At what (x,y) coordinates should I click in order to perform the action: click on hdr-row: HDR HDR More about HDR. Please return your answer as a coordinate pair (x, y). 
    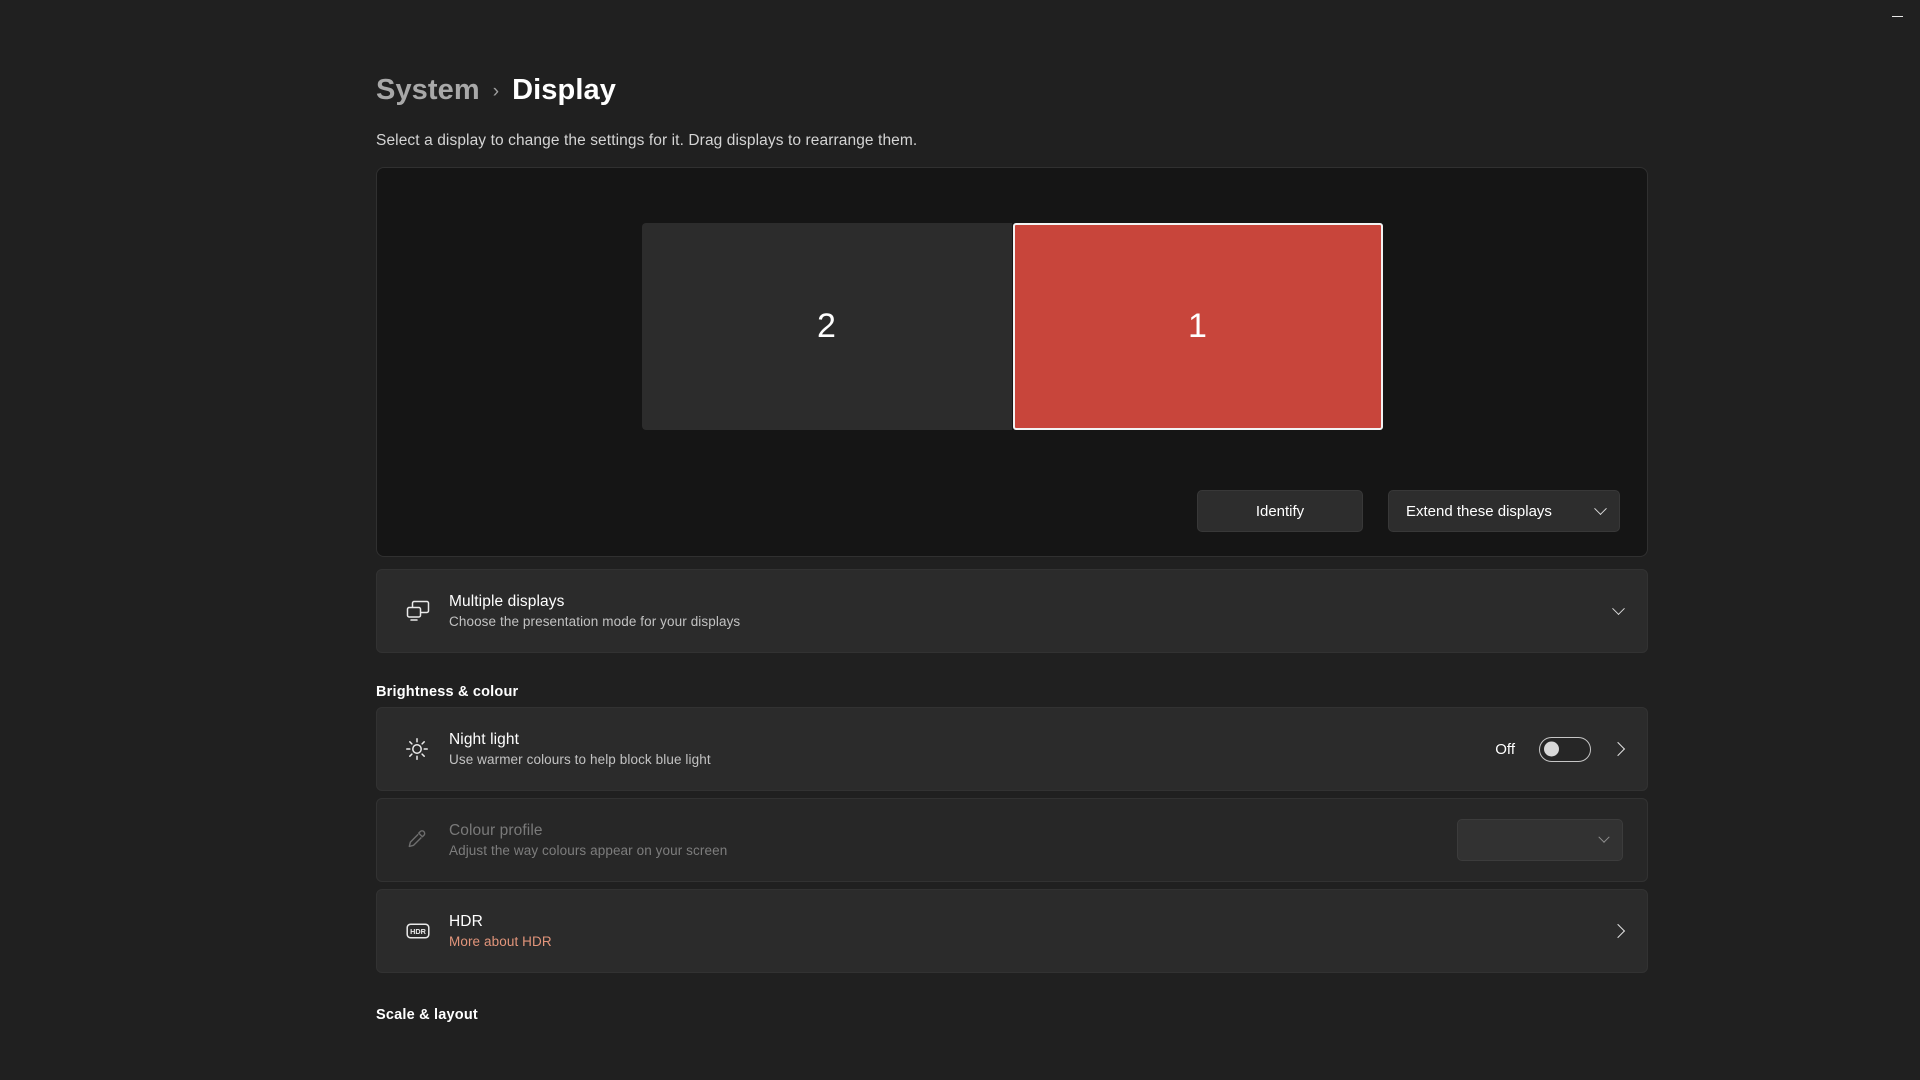
    Looking at the image, I should click on (1012, 931).